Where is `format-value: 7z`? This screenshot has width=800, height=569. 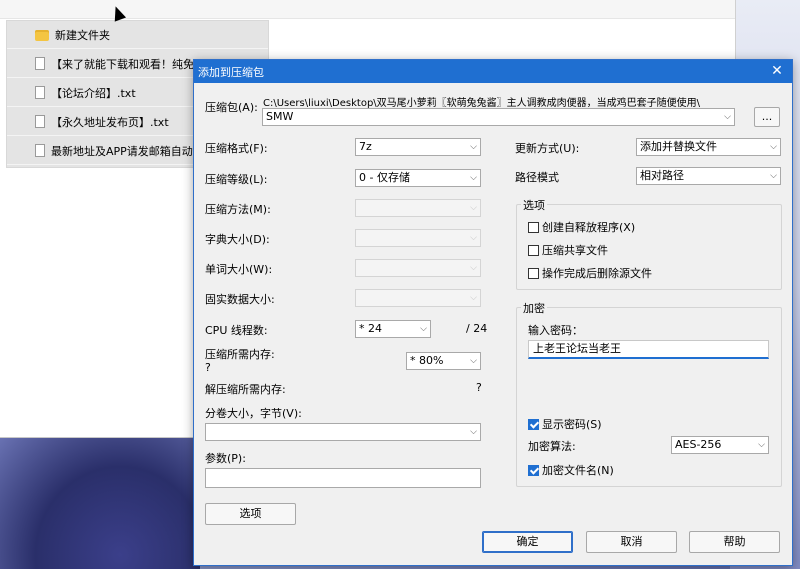
format-value: 7z is located at coordinates (365, 146).